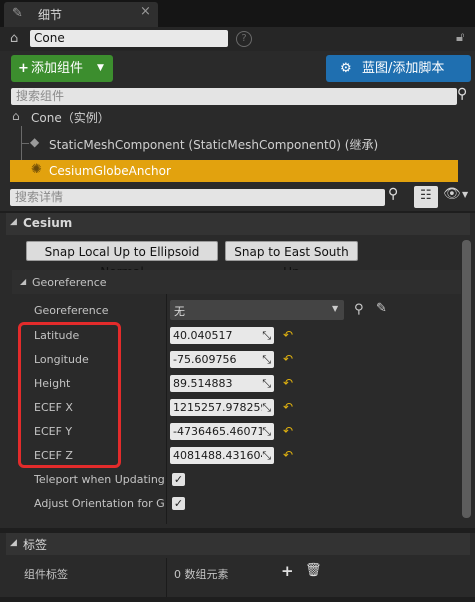  I want to click on lock-icon: 🔓︎, so click(460, 37).